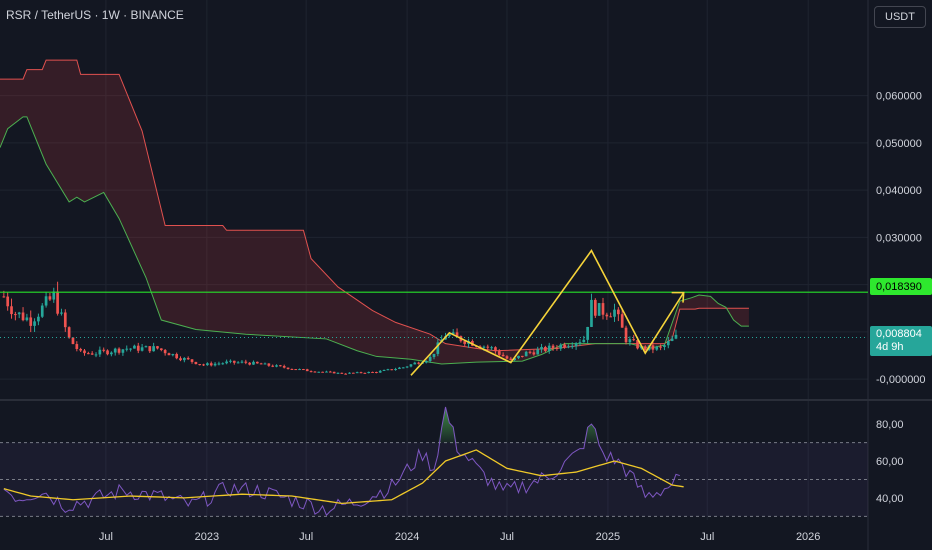 This screenshot has height=550, width=932. What do you see at coordinates (95, 15) in the screenshot?
I see `symbol-title: RSR / TetherUS · 1W · BINANCE` at bounding box center [95, 15].